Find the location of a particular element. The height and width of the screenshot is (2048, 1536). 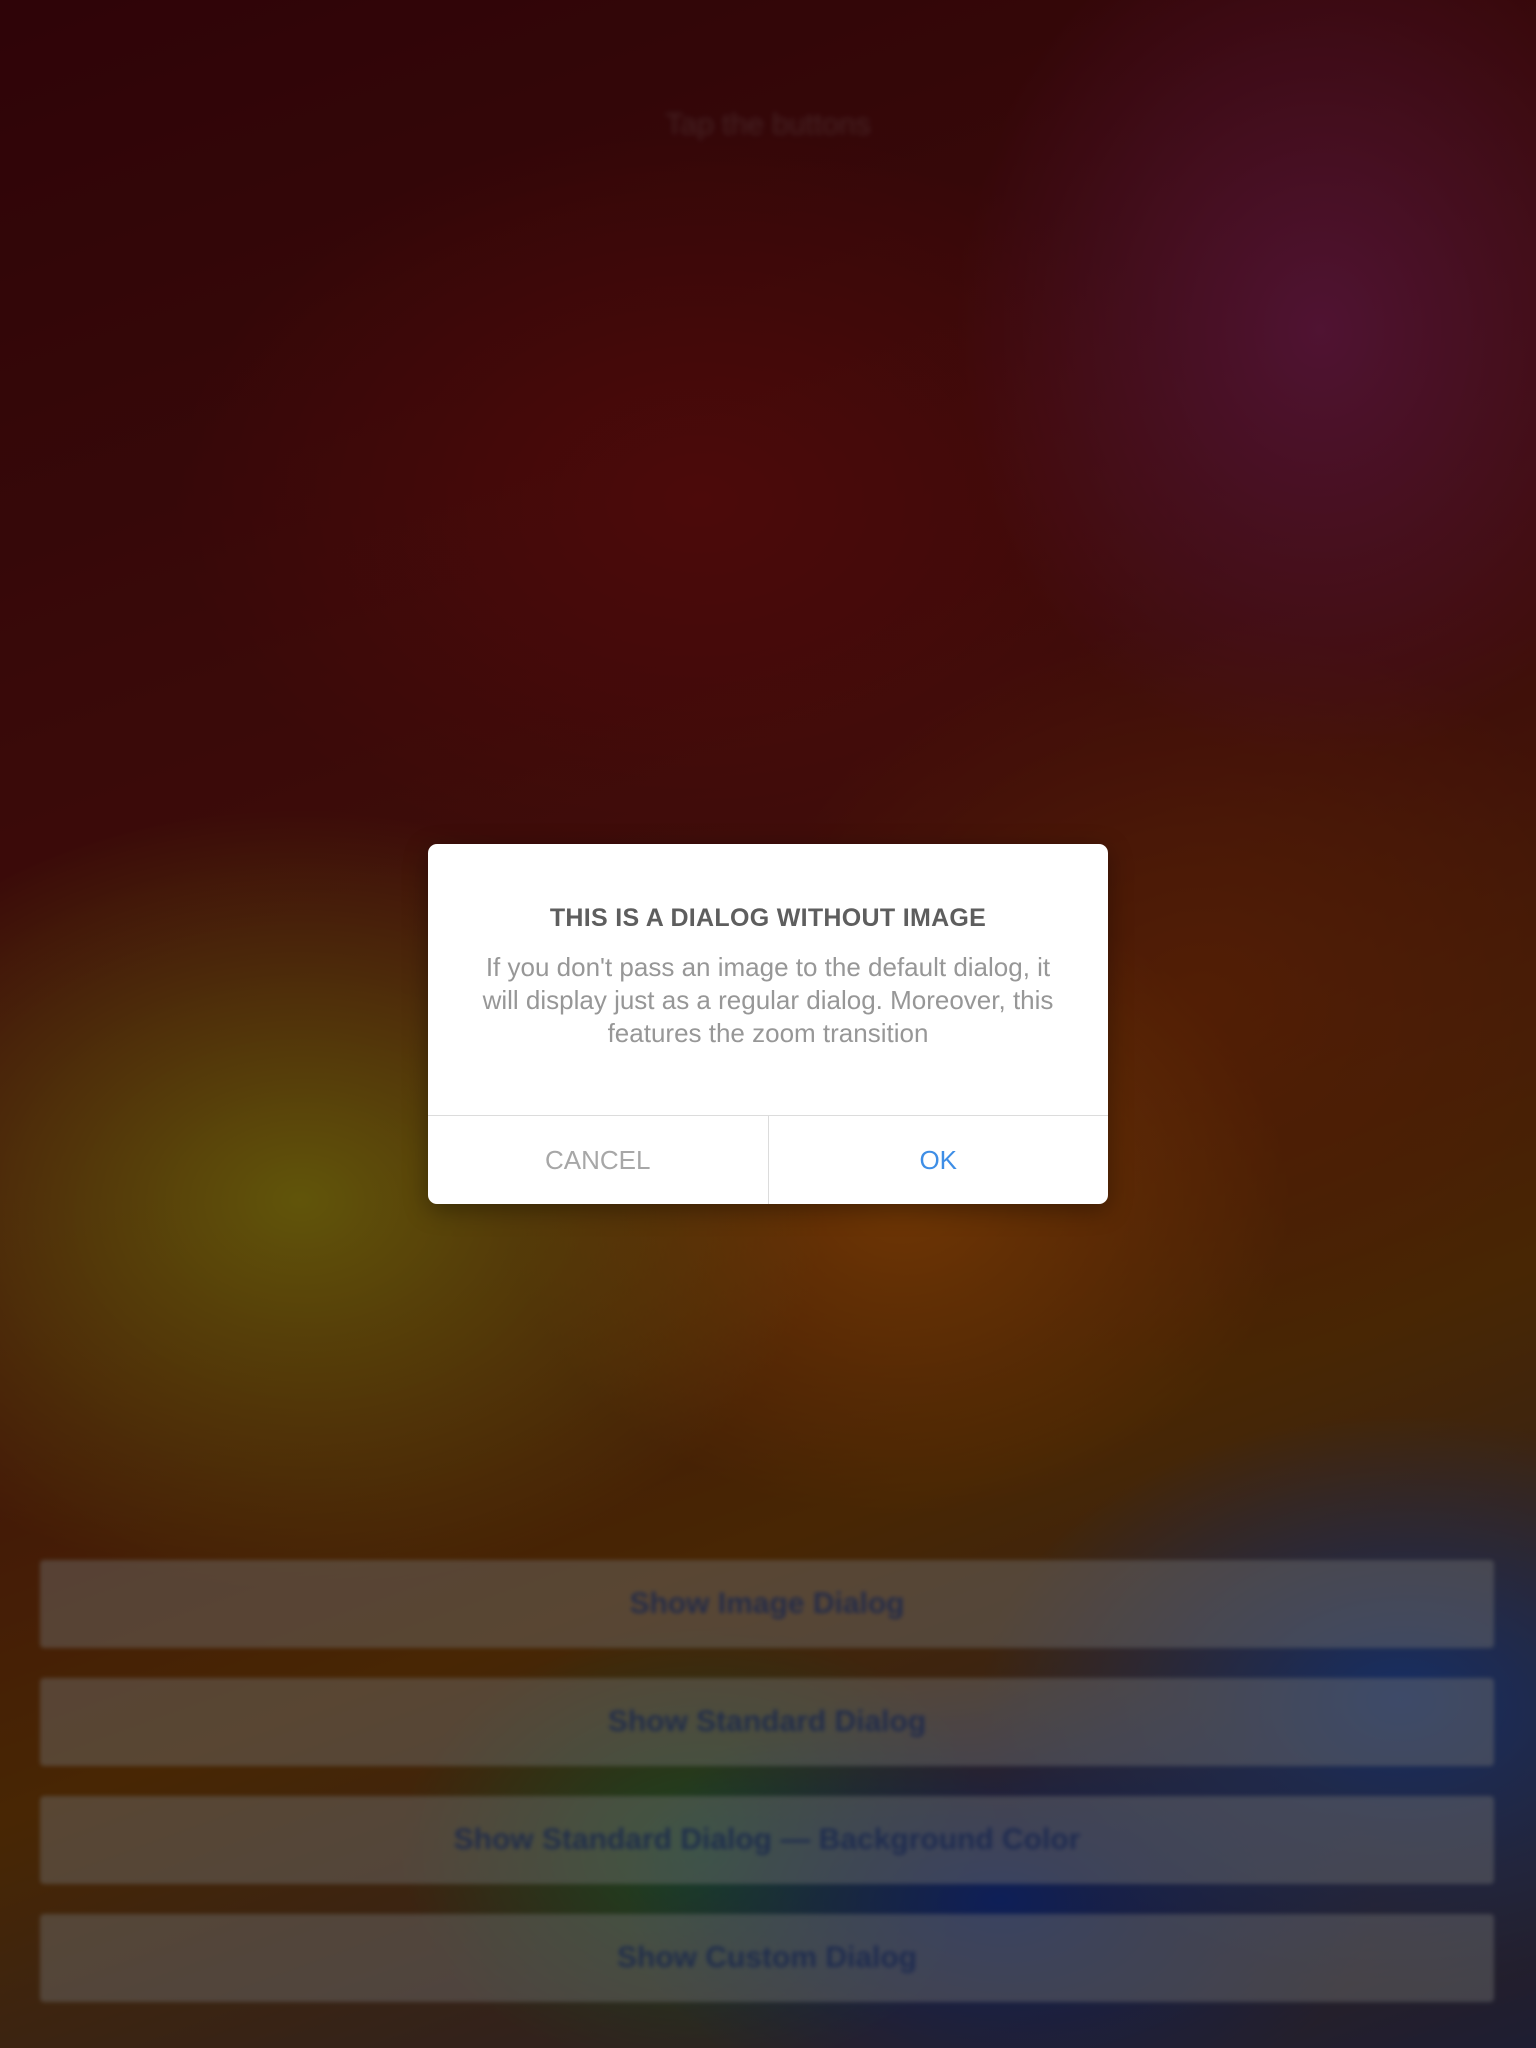

ok-button: OK is located at coordinates (939, 1160).